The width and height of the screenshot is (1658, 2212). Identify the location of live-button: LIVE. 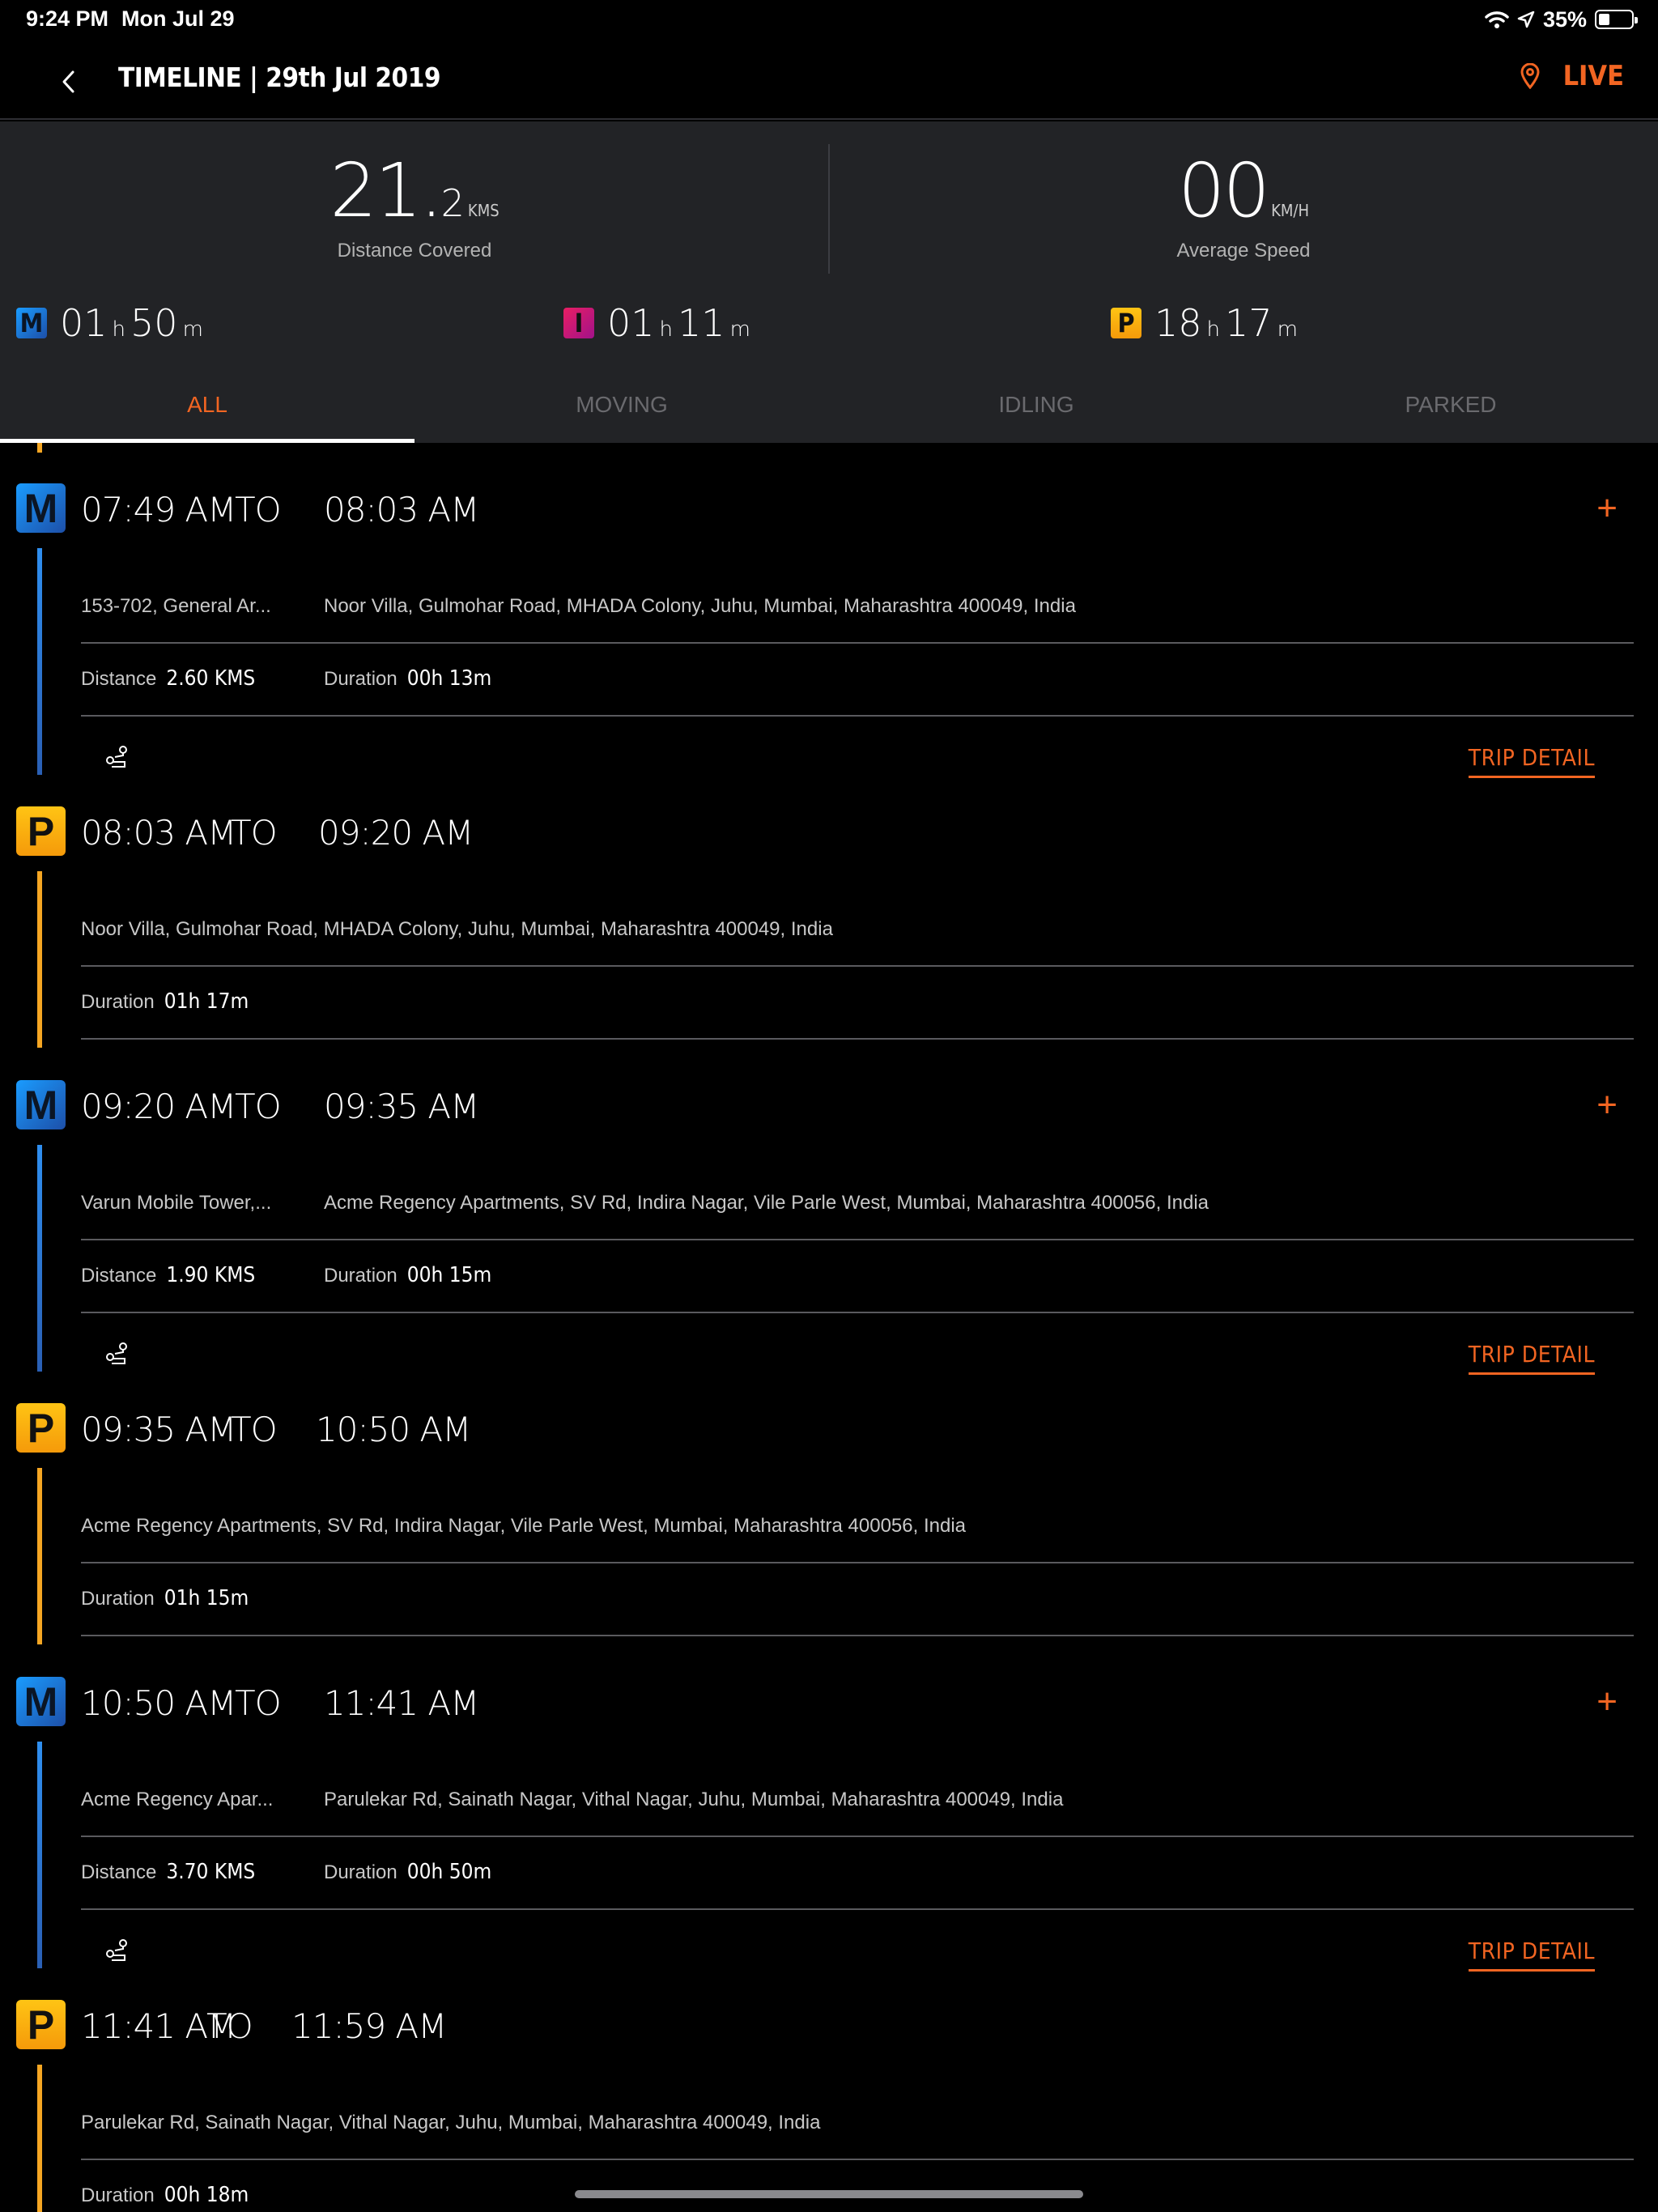
(1572, 76).